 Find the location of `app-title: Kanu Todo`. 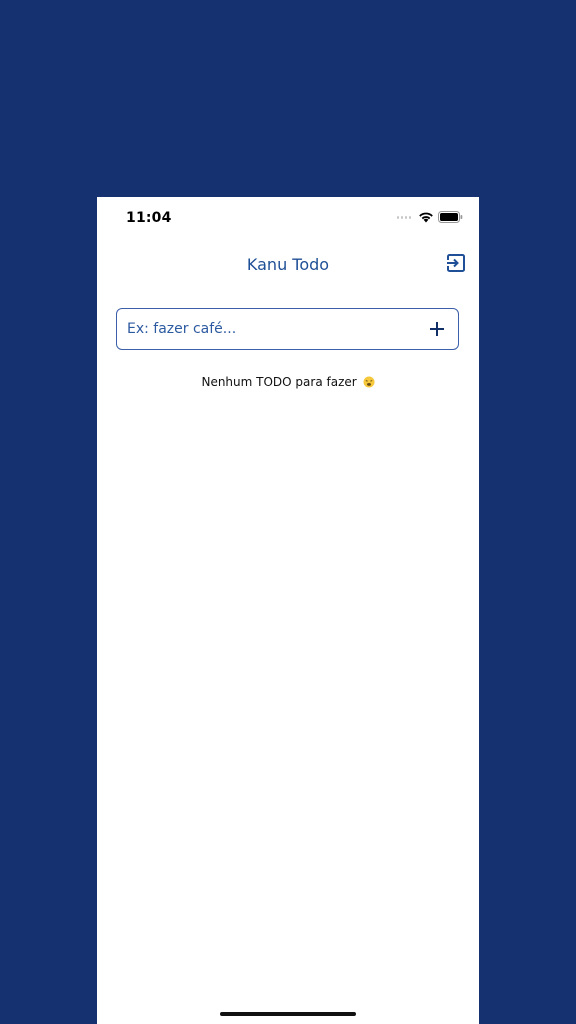

app-title: Kanu Todo is located at coordinates (288, 264).